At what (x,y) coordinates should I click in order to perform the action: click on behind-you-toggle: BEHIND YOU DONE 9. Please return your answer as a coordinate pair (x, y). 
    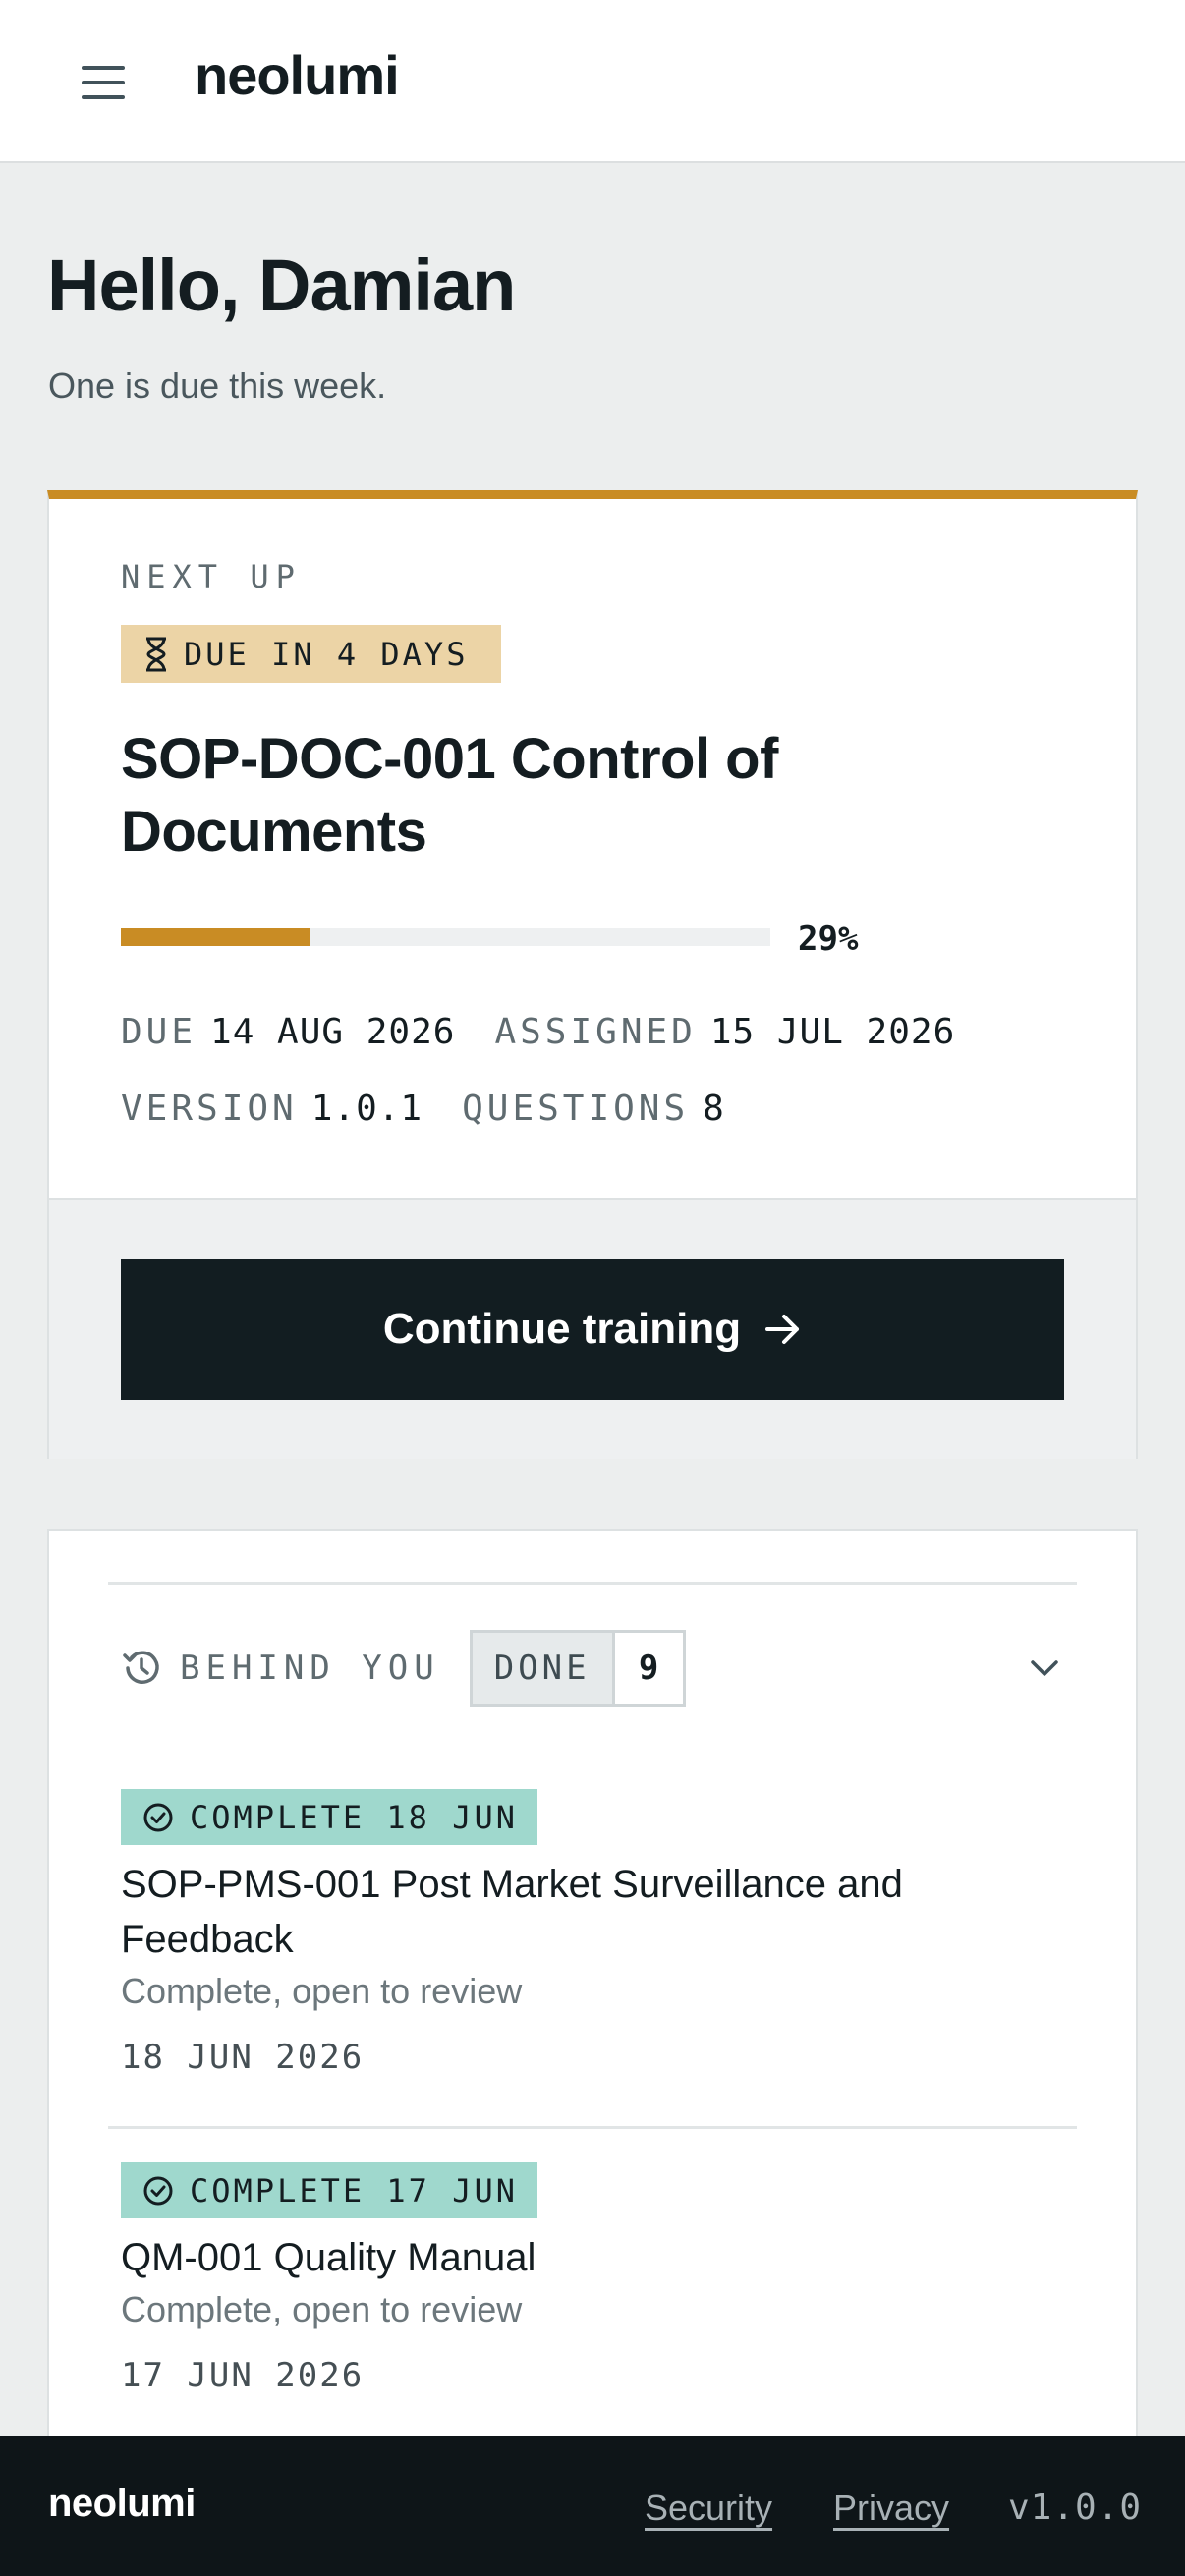
    Looking at the image, I should click on (592, 1668).